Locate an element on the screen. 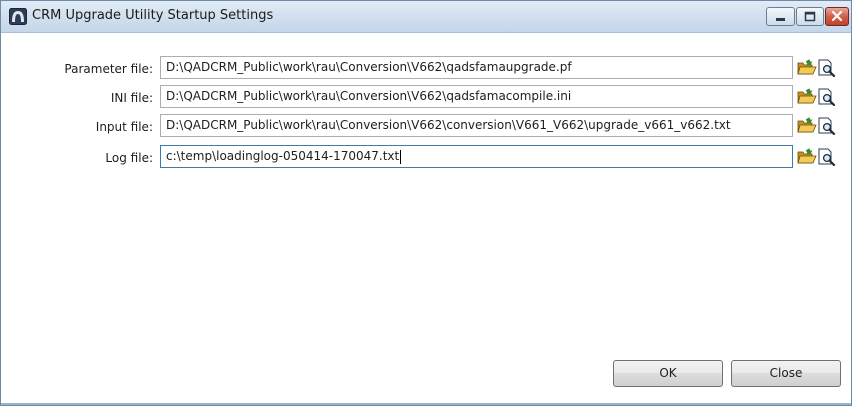 The image size is (852, 406). ini-file-browse-button is located at coordinates (807, 99).